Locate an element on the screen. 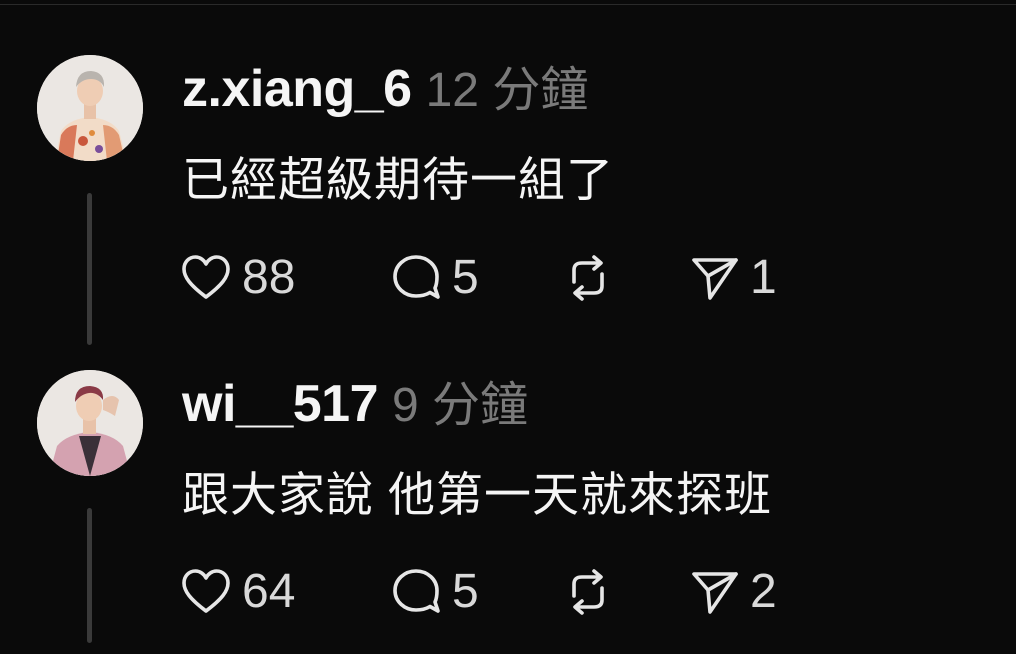 The image size is (1016, 654). repost-icon is located at coordinates (588, 592).